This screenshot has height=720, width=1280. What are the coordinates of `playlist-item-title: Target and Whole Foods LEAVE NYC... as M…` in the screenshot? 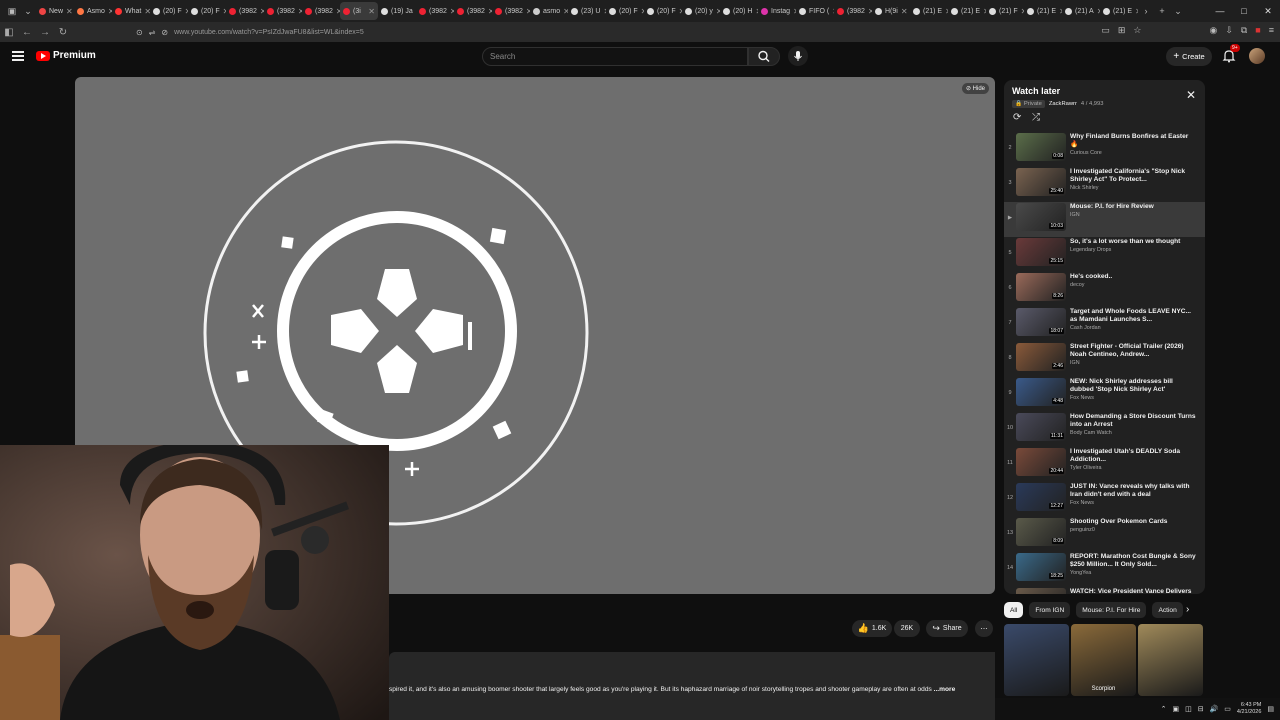 It's located at (1133, 316).